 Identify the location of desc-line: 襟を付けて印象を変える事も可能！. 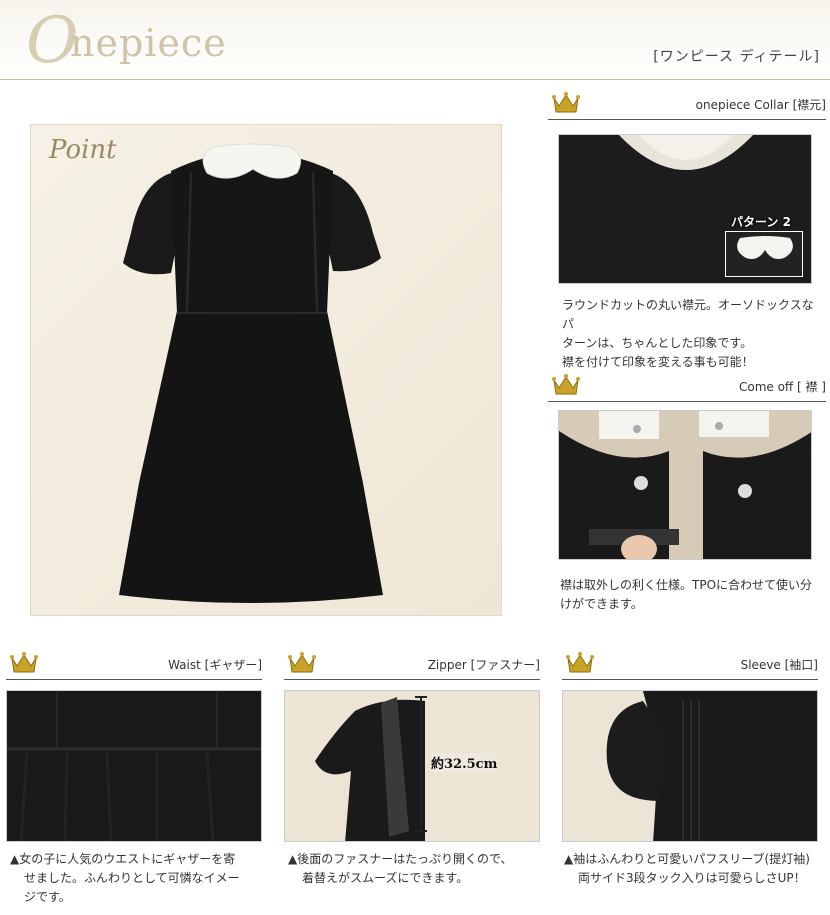
(658, 362).